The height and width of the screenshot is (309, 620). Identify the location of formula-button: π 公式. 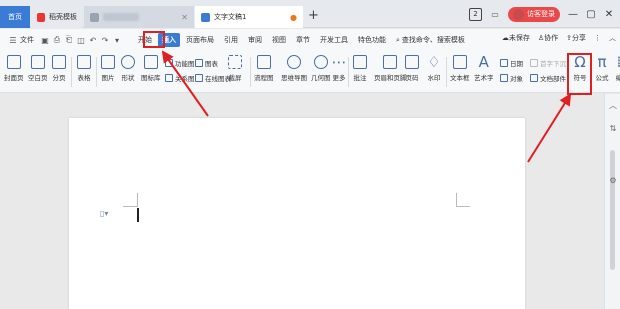
(602, 69).